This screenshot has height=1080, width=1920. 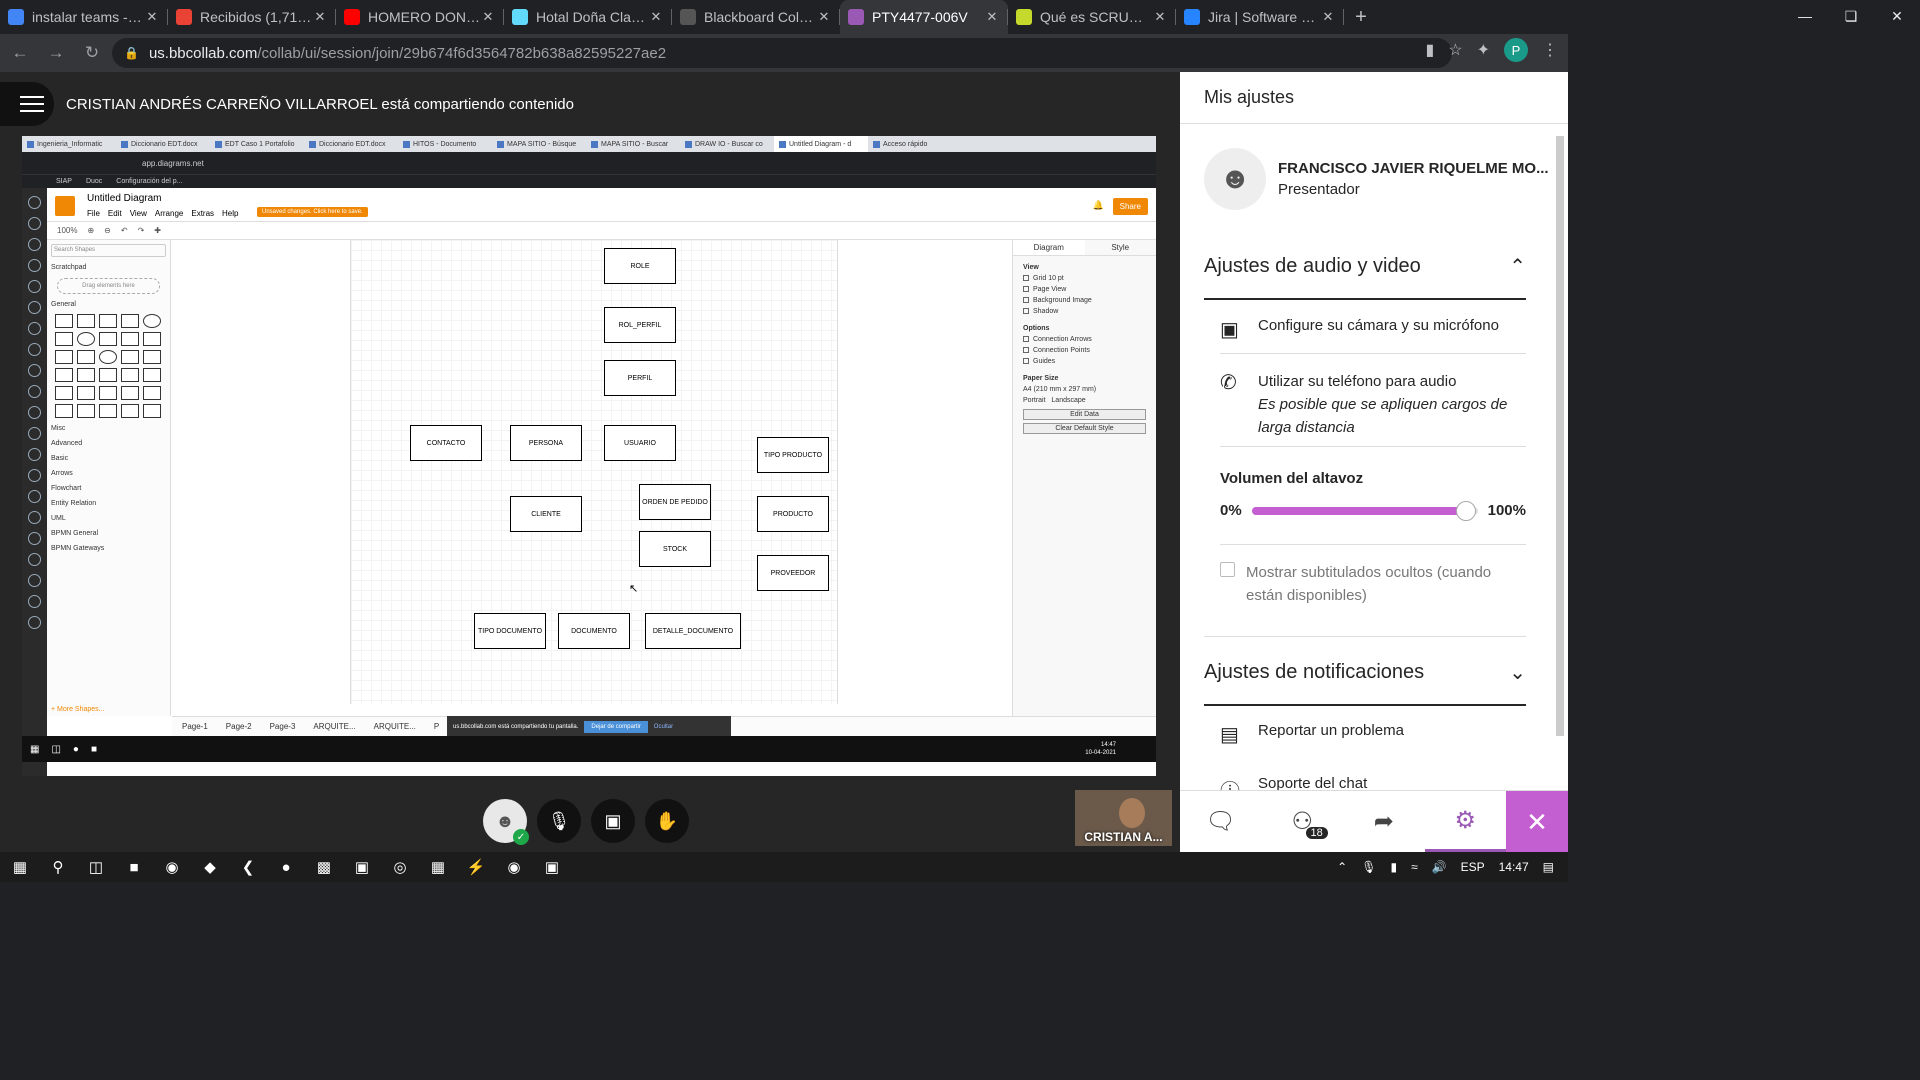 What do you see at coordinates (1550, 50) in the screenshot?
I see `menu-kebab-icon: ⋮` at bounding box center [1550, 50].